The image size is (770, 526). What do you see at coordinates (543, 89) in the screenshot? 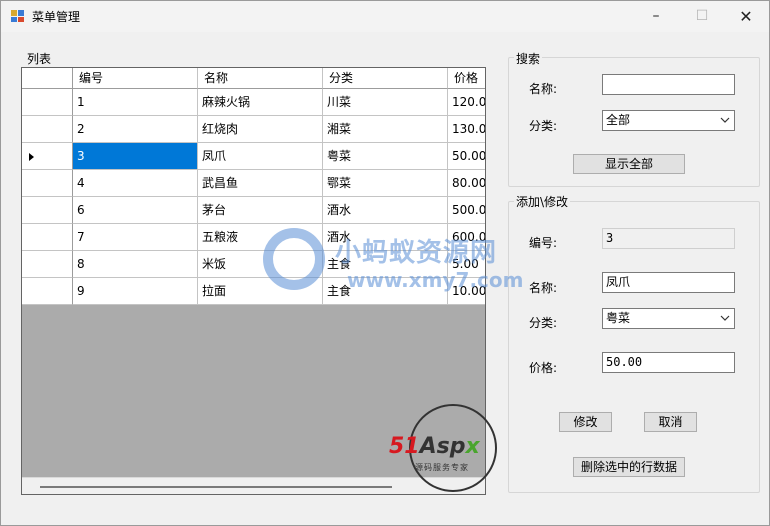
I see `search-name-label: 名称:` at bounding box center [543, 89].